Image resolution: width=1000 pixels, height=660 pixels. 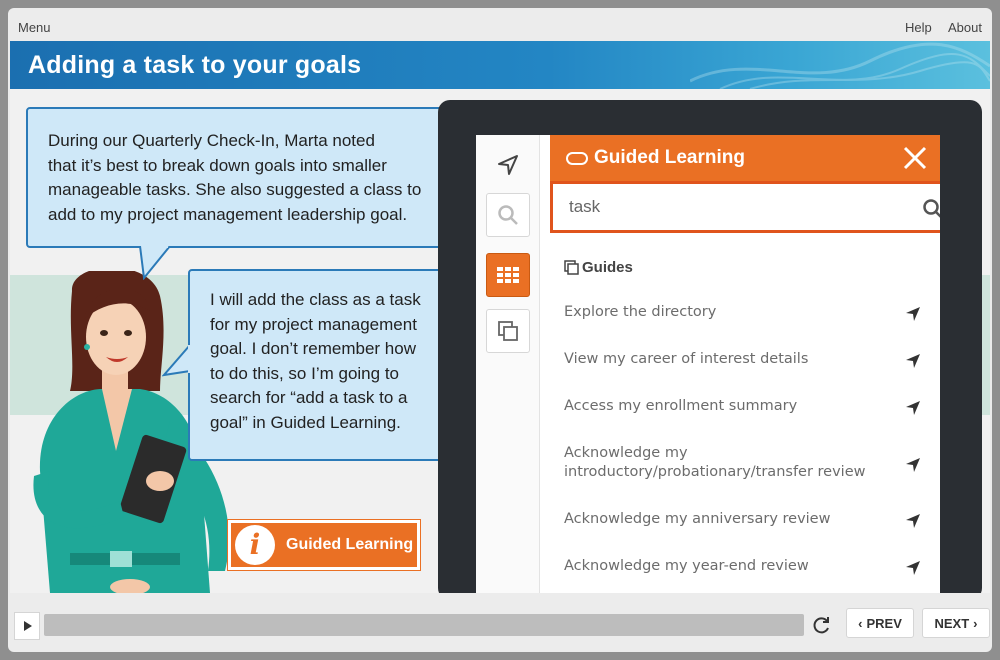 What do you see at coordinates (724, 406) in the screenshot?
I see `guide-item: Access my enrollment summary` at bounding box center [724, 406].